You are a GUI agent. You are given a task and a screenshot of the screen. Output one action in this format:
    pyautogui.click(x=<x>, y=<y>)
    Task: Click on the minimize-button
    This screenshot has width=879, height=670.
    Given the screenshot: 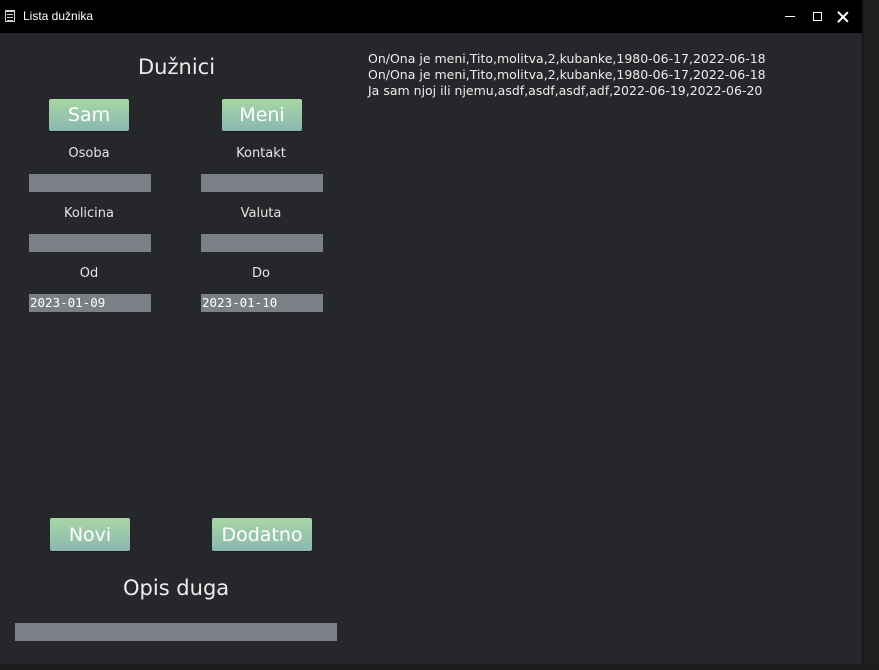 What is the action you would take?
    pyautogui.click(x=790, y=16)
    